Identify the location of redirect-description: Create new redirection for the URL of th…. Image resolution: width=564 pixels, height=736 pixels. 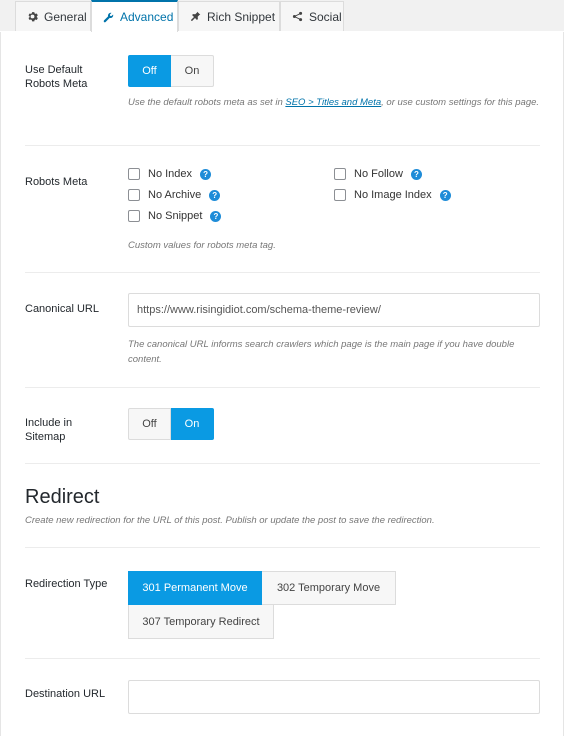
(230, 520).